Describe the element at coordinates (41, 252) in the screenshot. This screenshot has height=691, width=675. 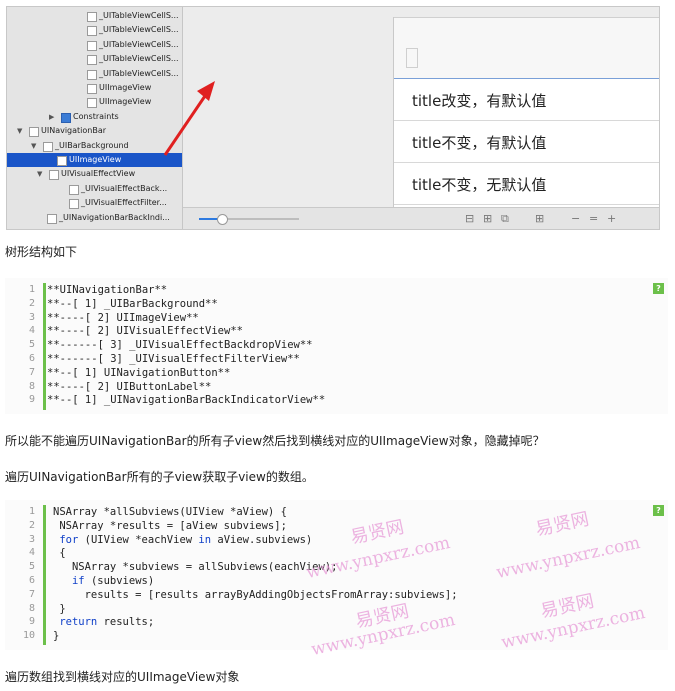
I see `tree-caption: 树形结构如下` at that location.